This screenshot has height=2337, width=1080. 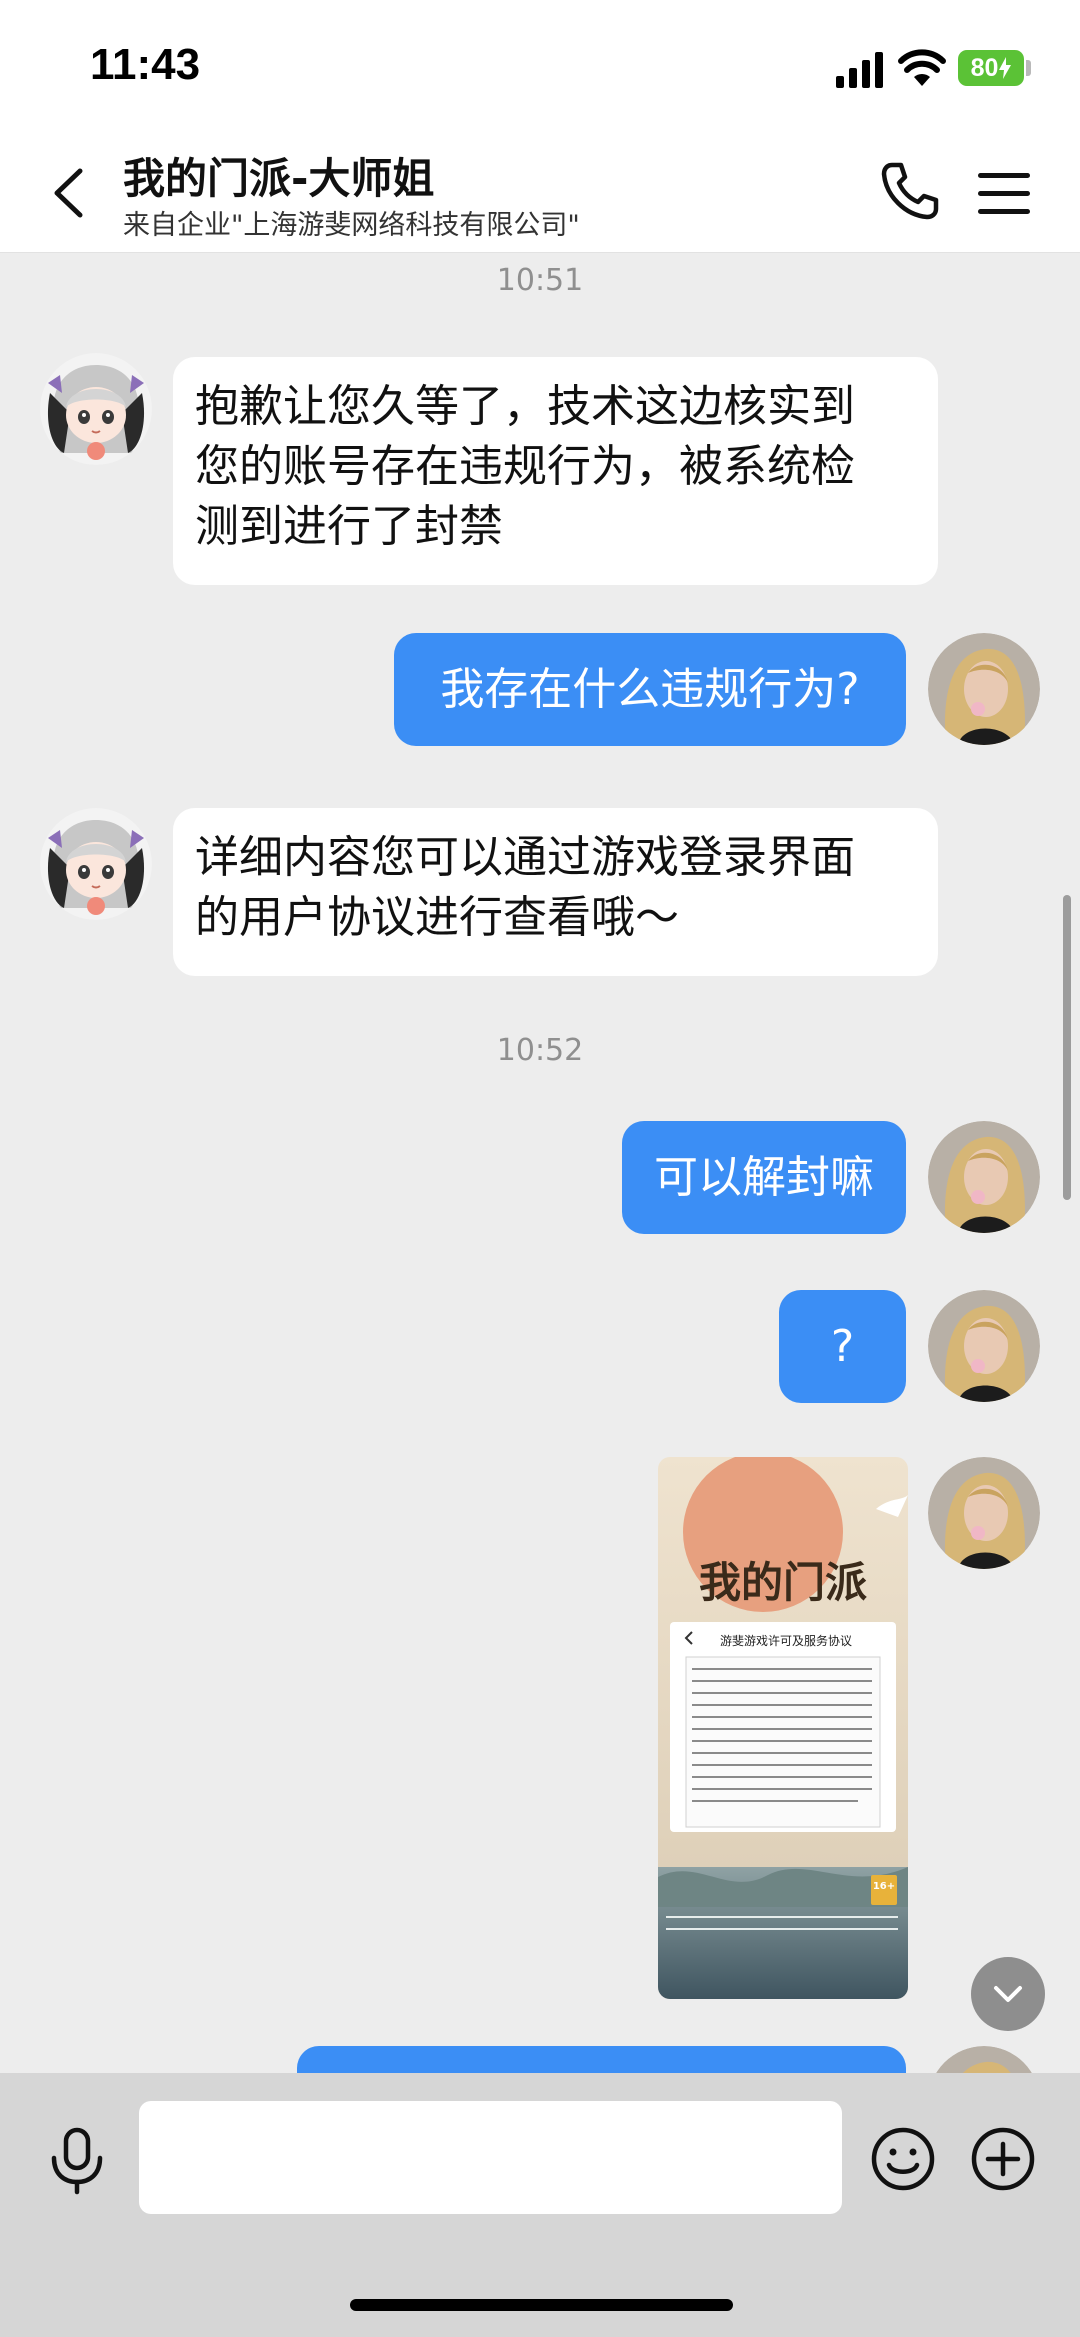 I want to click on call-button, so click(x=910, y=191).